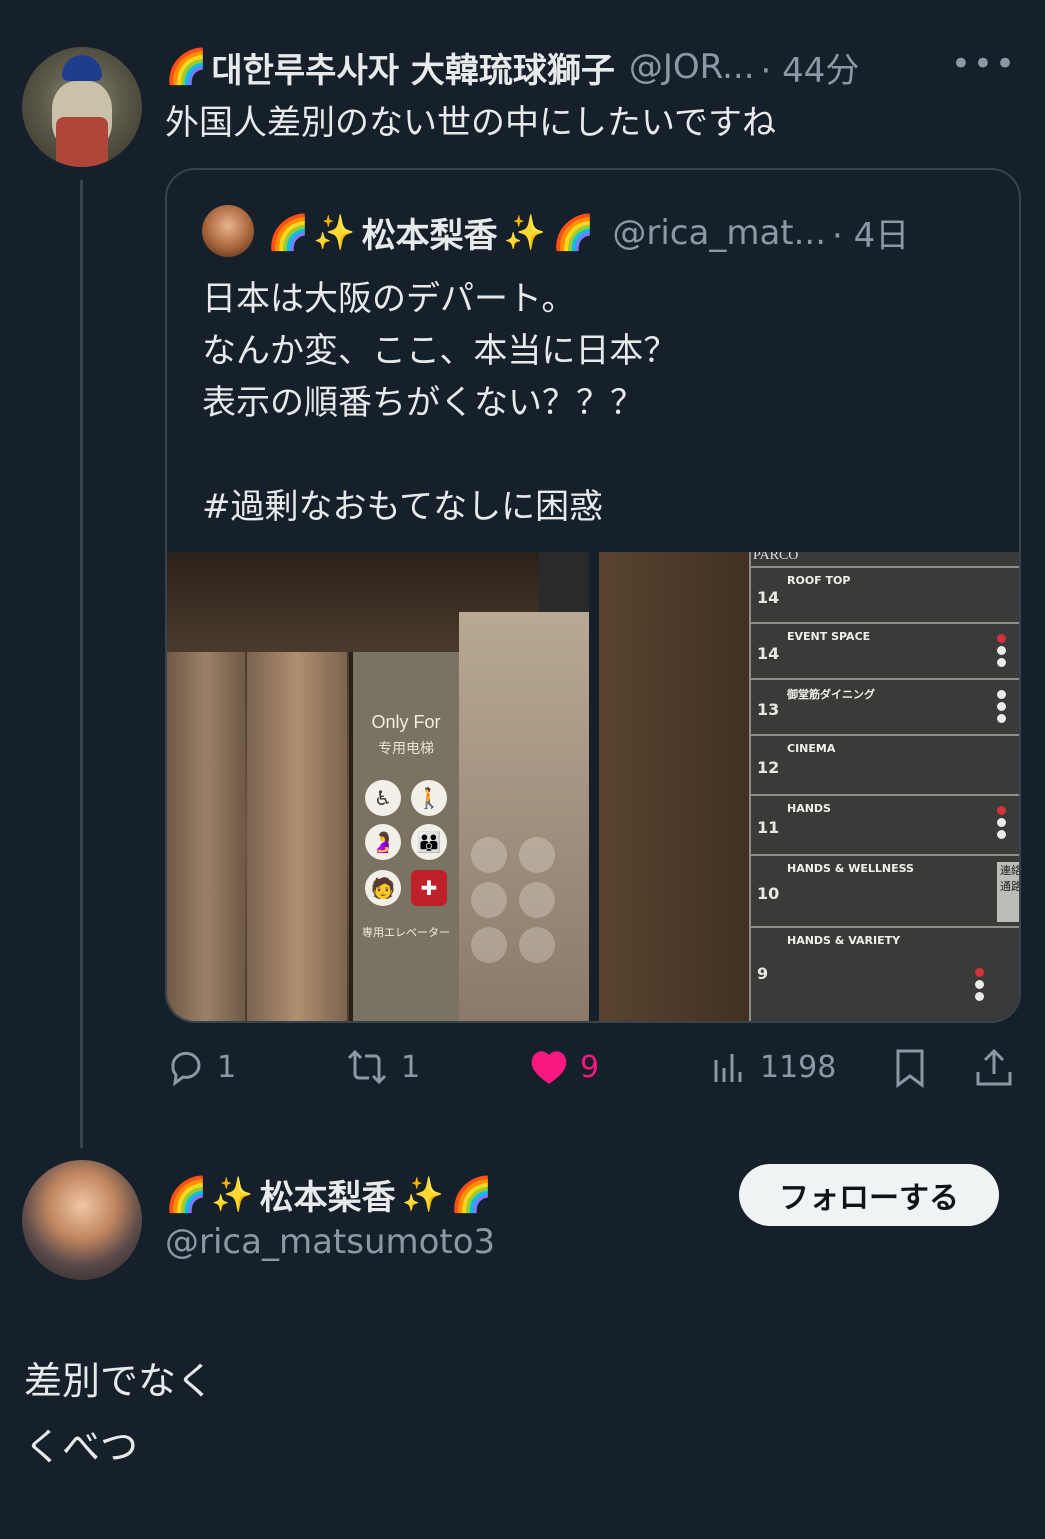  What do you see at coordinates (885, 650) in the screenshot?
I see `floor-row: 14 EVENT SPACE` at bounding box center [885, 650].